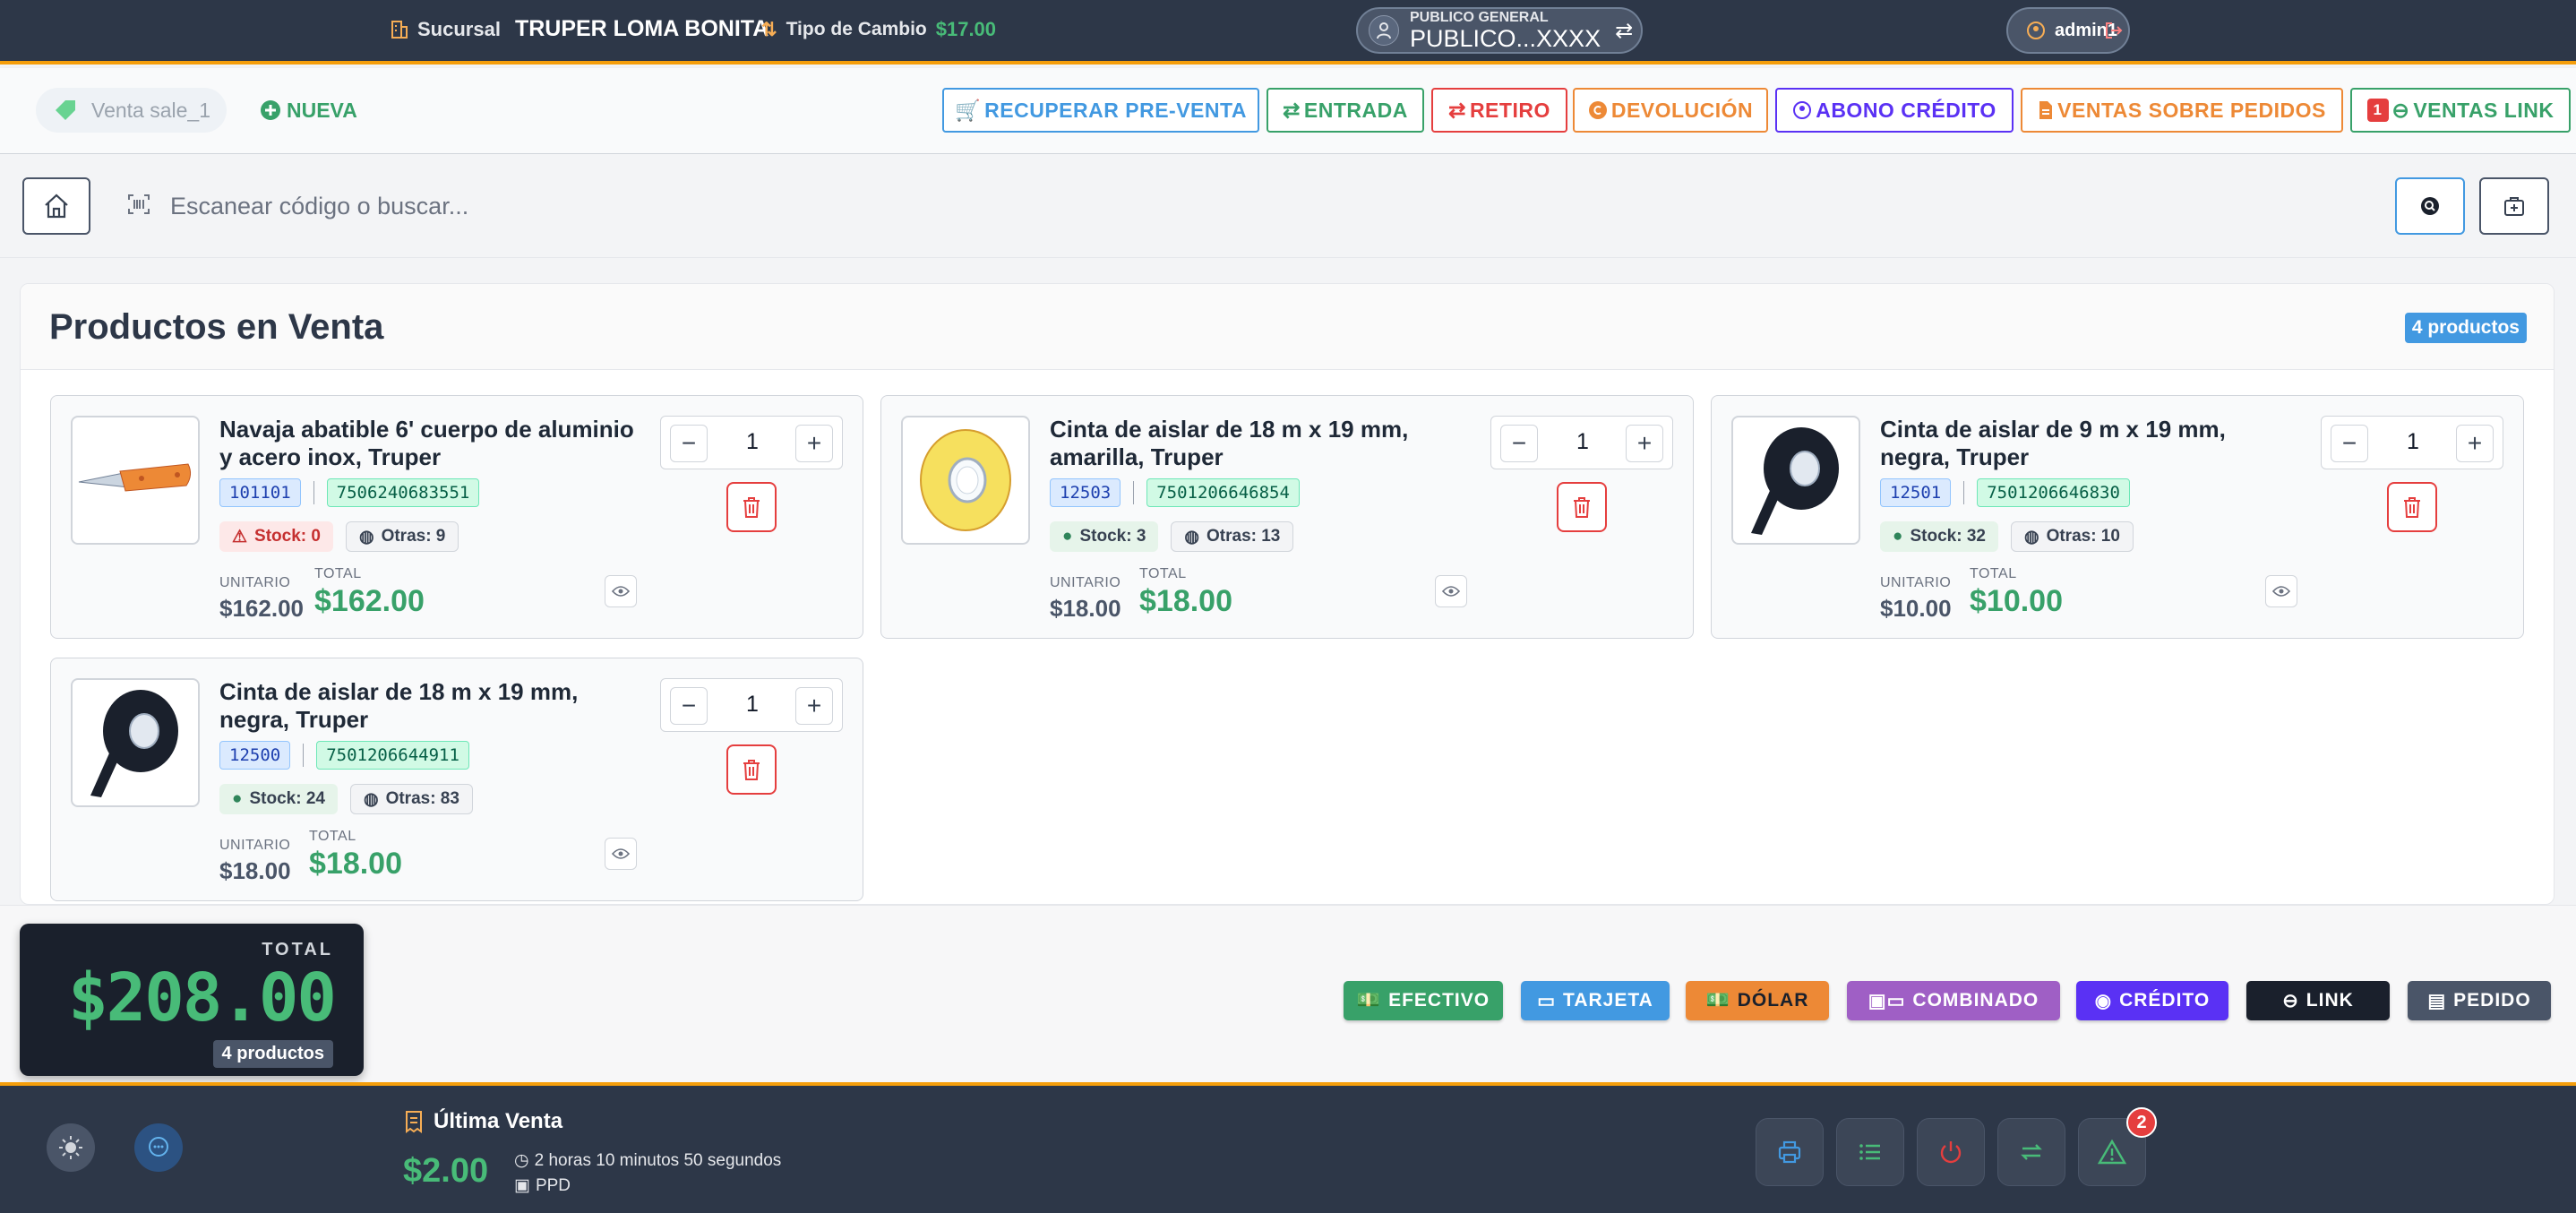 This screenshot has height=1213, width=2576. I want to click on products-panel-header: Productos en Venta 4 productos, so click(1287, 327).